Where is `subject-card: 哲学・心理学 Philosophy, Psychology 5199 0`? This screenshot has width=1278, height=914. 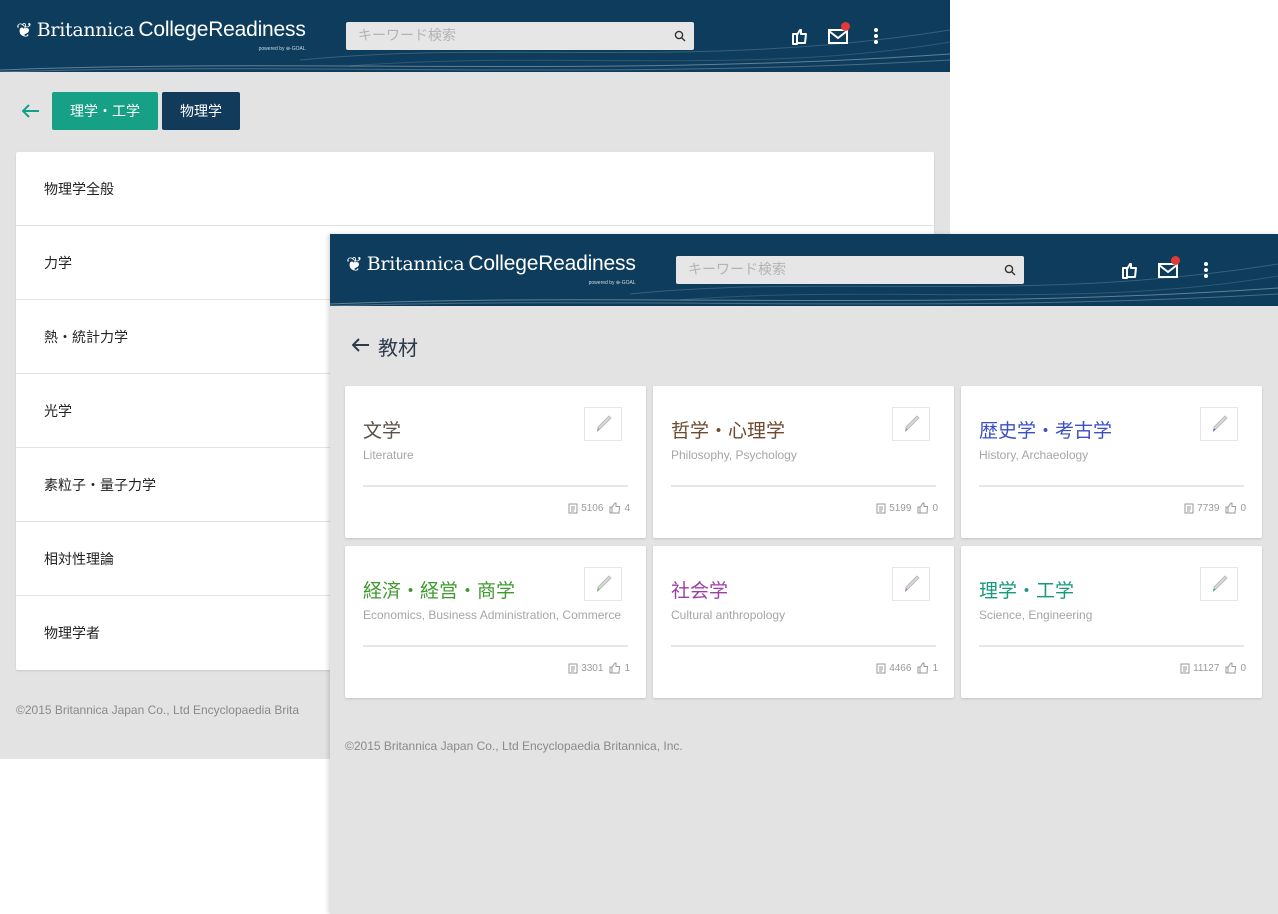
subject-card: 哲学・心理学 Philosophy, Psychology 5199 0 is located at coordinates (803, 462).